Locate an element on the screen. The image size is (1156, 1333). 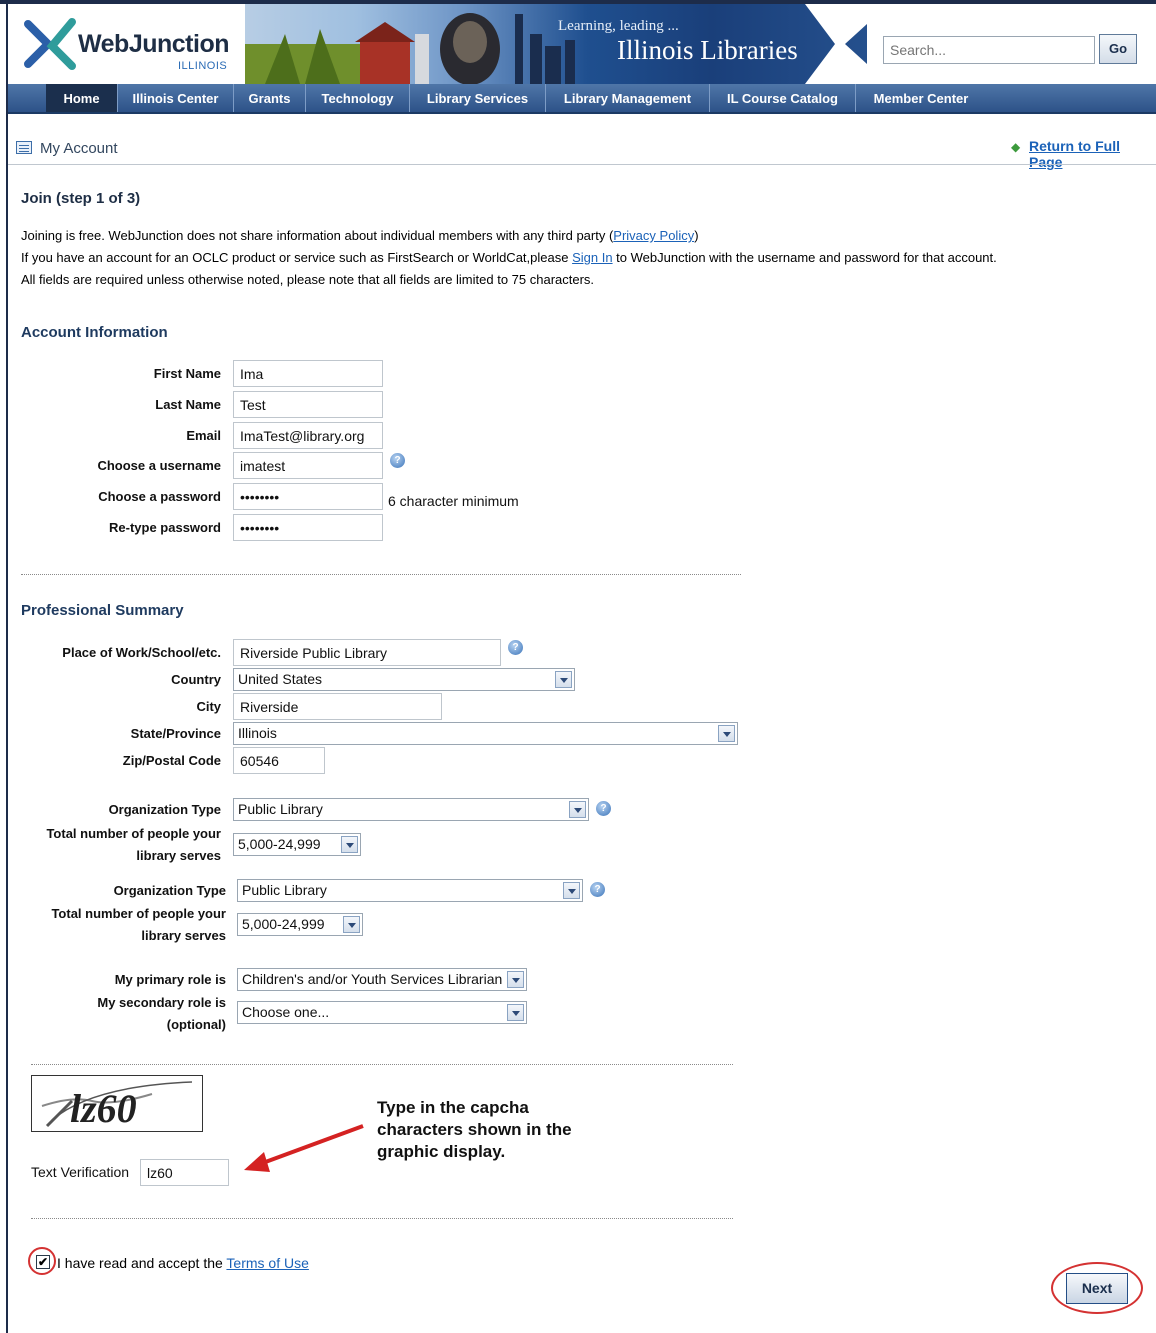
country-label: Country is located at coordinates (196, 679).